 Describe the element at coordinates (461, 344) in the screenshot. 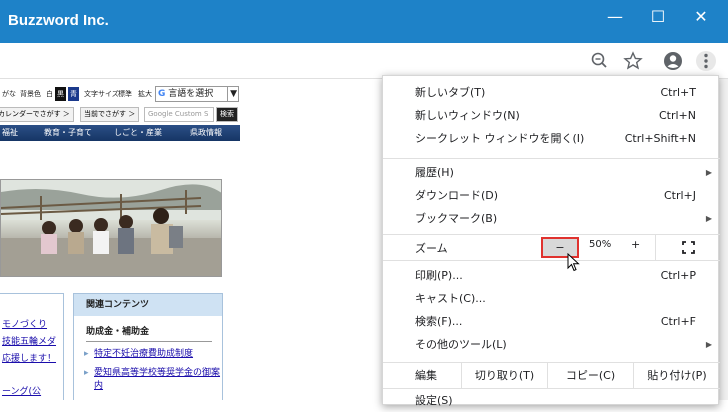

I see `menu-item-label: その他のツール(L)` at that location.